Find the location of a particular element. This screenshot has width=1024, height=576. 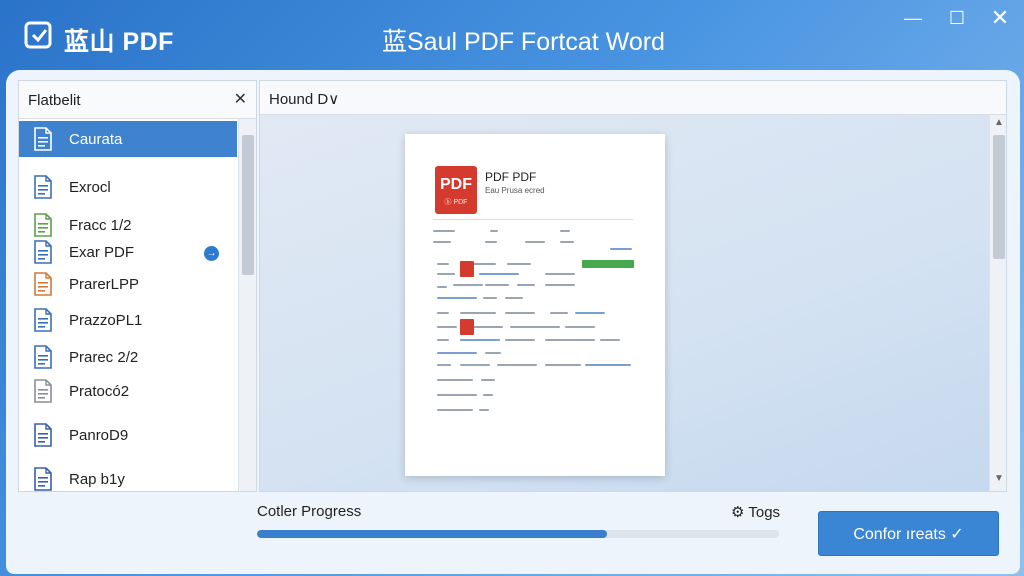

sidebar-item-label: PrazzoPL1 is located at coordinates (106, 320).